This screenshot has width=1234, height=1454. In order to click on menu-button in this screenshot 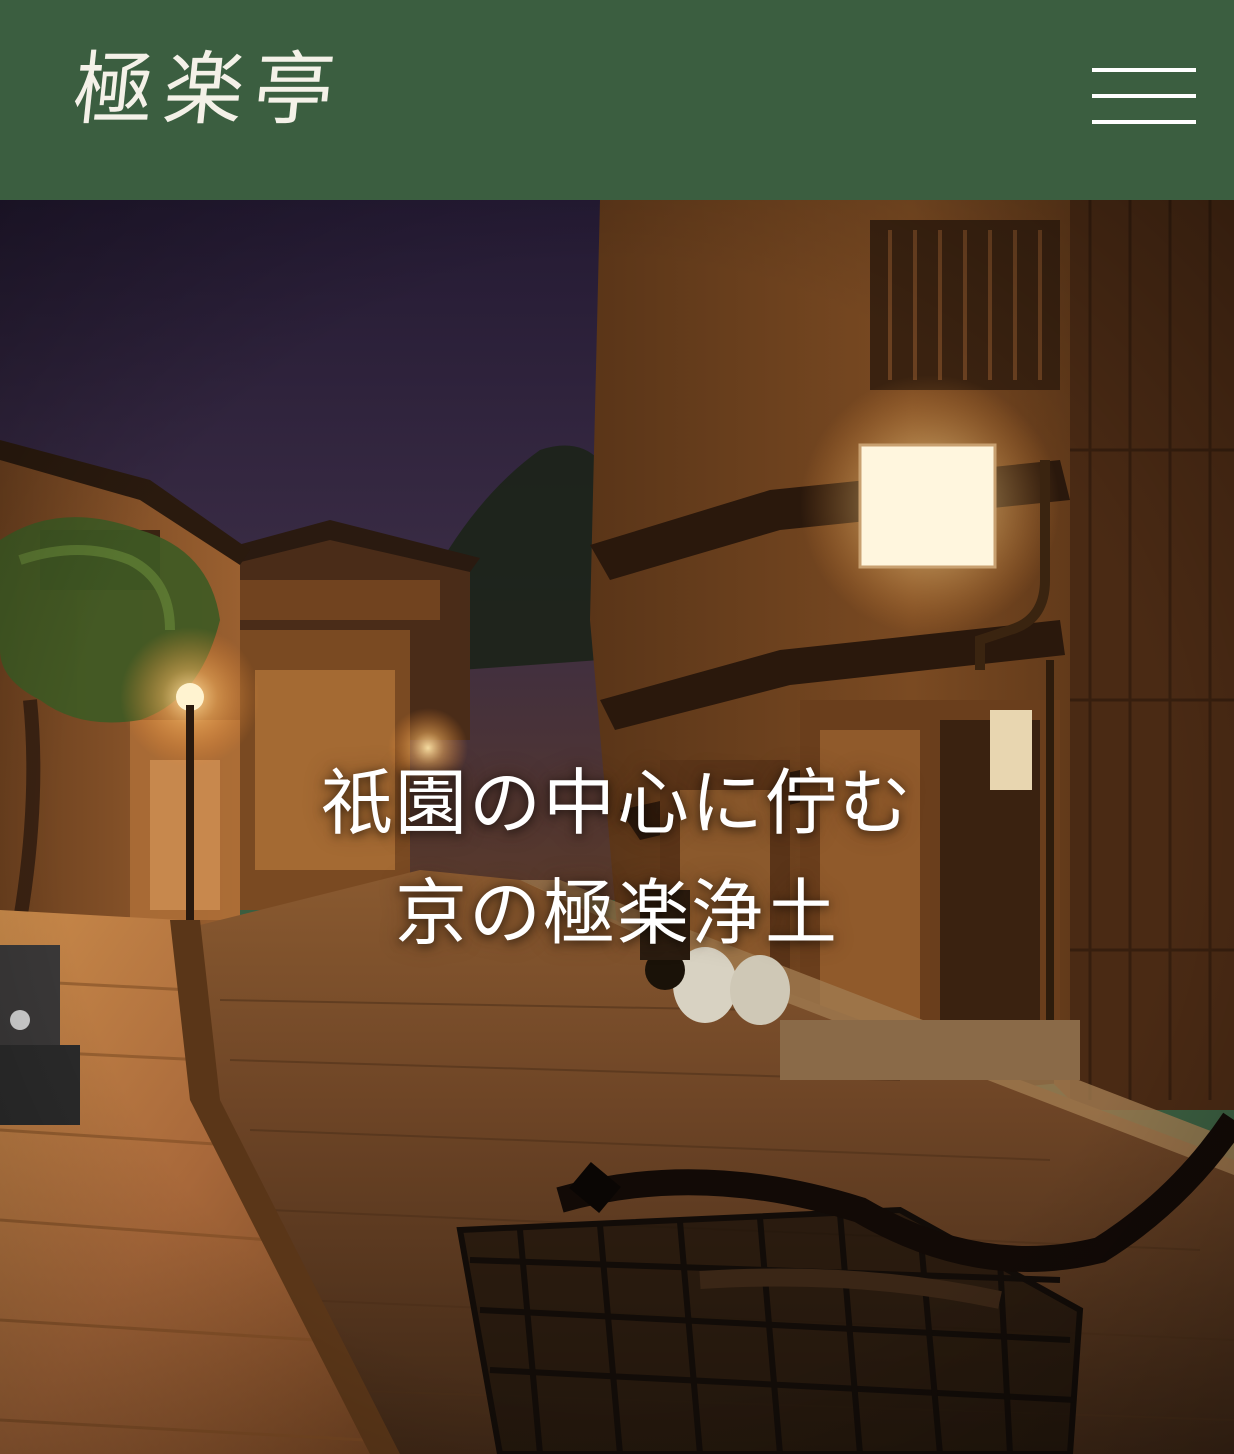, I will do `click(1144, 98)`.